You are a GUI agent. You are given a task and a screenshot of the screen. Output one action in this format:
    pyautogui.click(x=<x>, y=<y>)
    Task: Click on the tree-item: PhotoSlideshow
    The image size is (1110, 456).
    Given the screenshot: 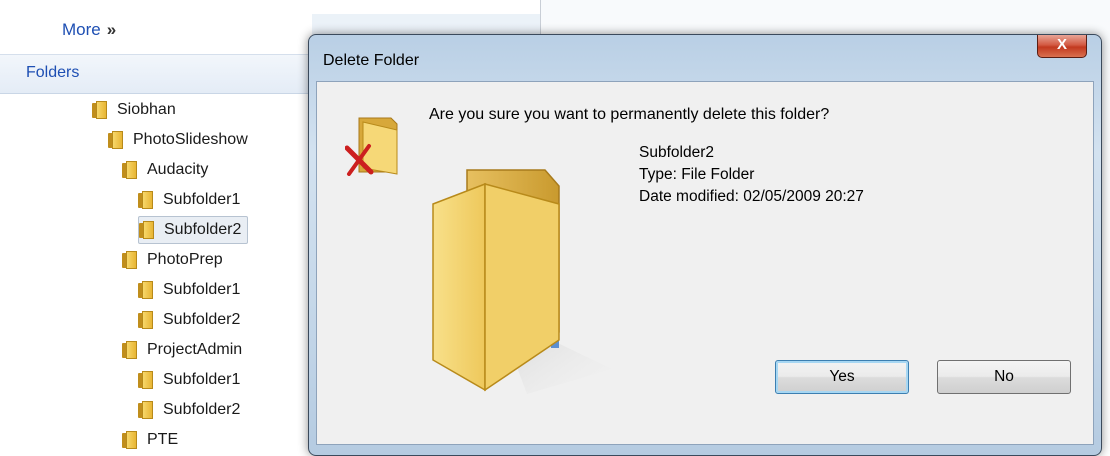 What is the action you would take?
    pyautogui.click(x=178, y=140)
    